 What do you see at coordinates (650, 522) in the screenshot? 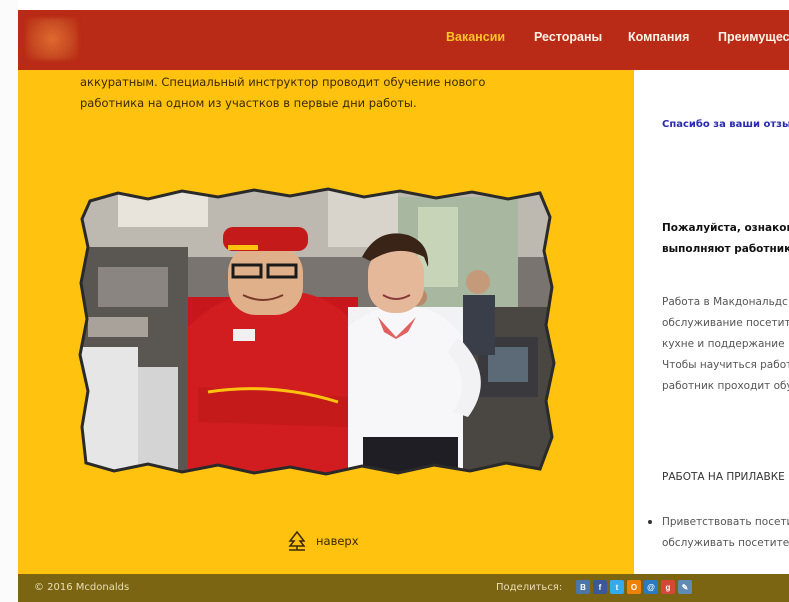
I see `bullet-icon` at bounding box center [650, 522].